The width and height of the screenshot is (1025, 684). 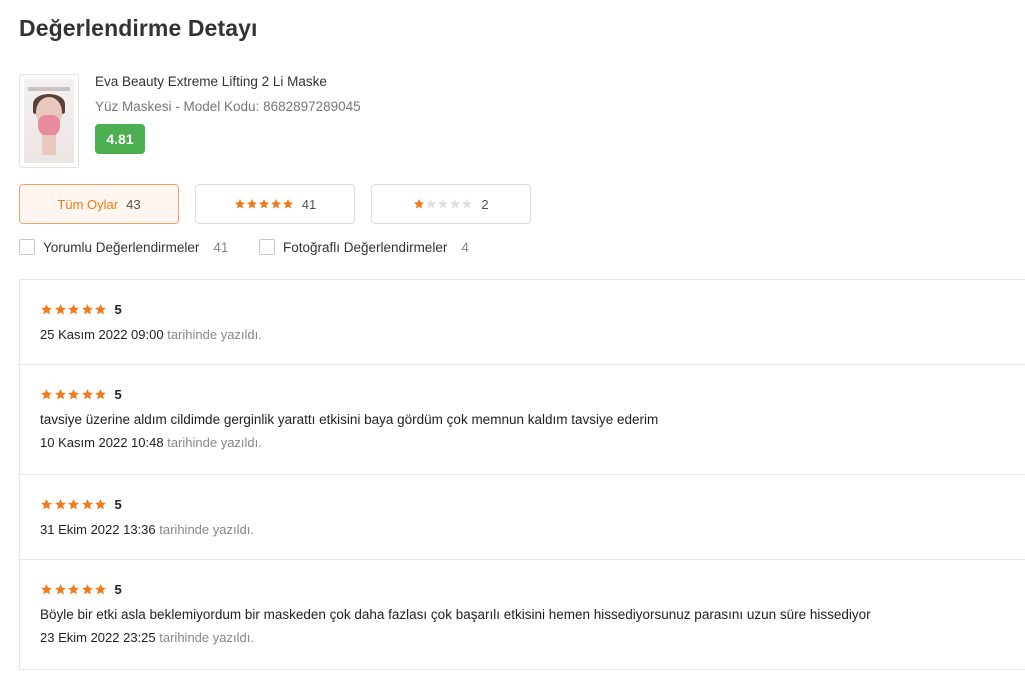 I want to click on review-date: 10 Kasım 2022 10:48 tarihinde yazıldı., so click(x=532, y=442).